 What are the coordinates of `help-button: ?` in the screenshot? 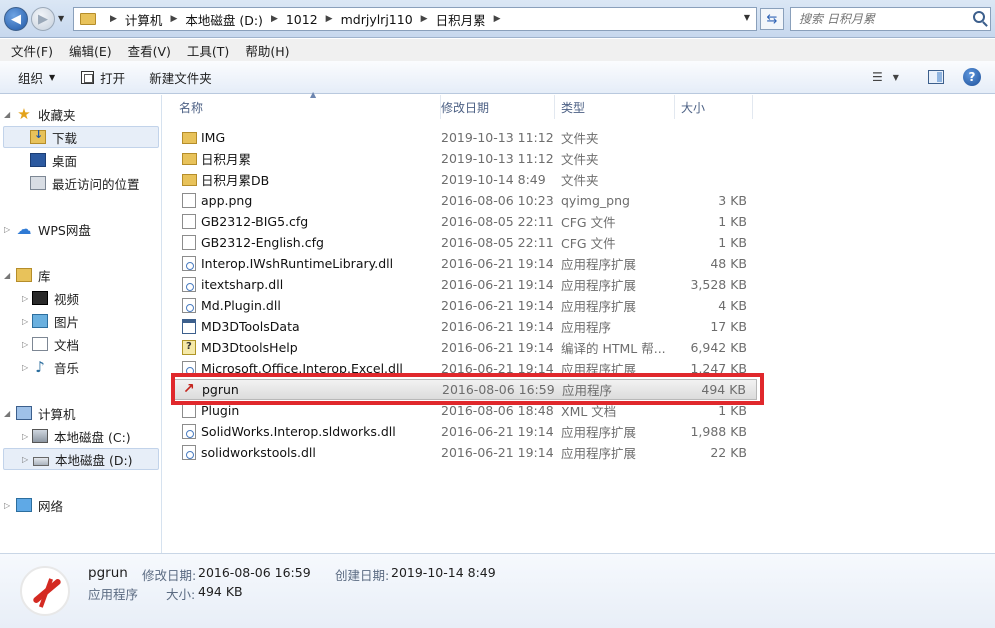 It's located at (972, 77).